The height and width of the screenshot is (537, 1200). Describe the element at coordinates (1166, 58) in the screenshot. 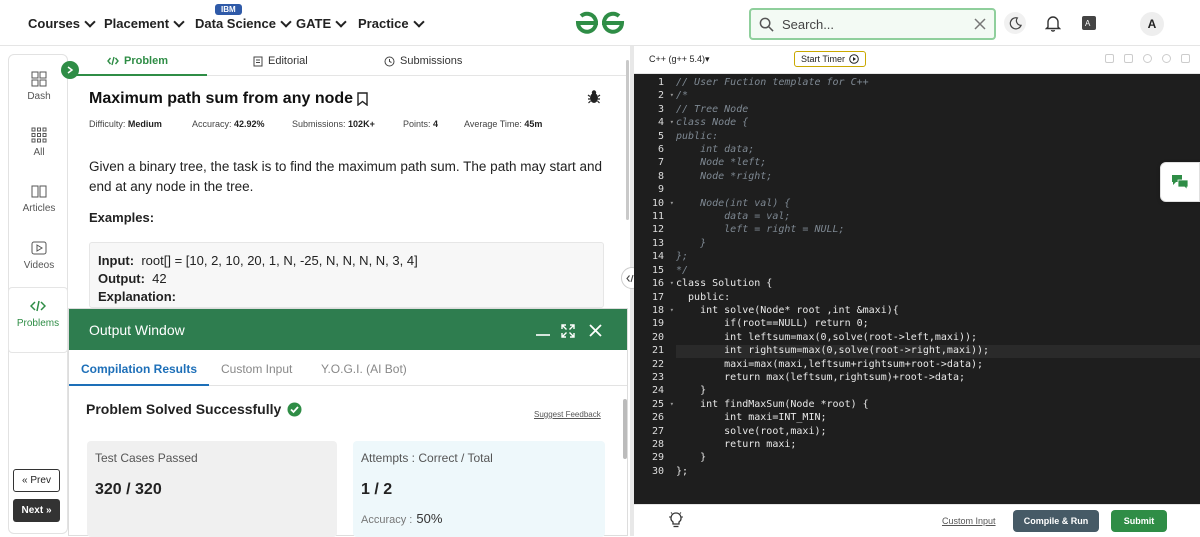

I see `reset-icon` at that location.